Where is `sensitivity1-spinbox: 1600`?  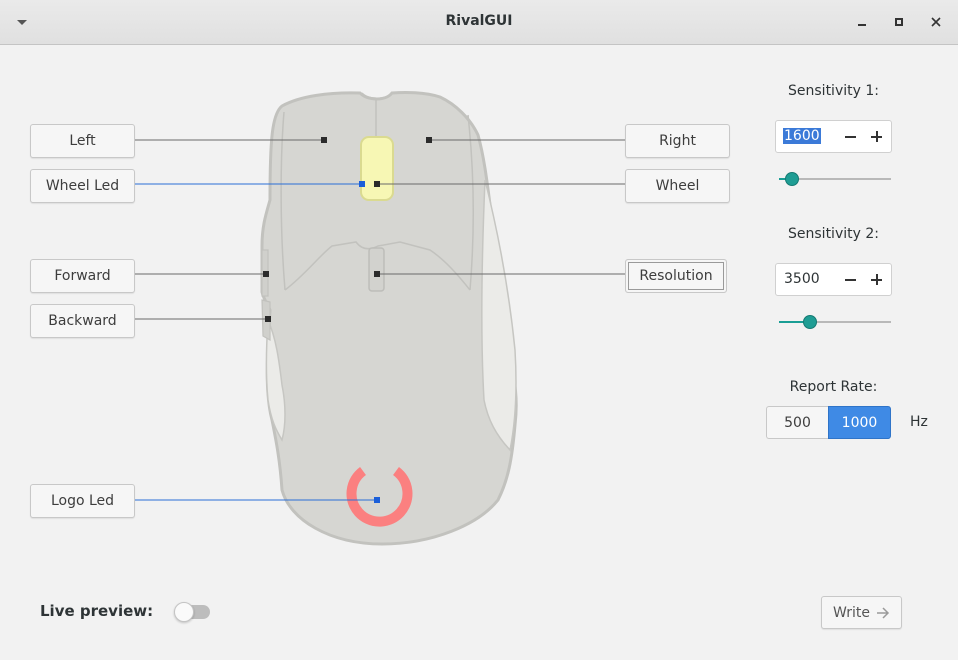
sensitivity1-spinbox: 1600 is located at coordinates (833, 136).